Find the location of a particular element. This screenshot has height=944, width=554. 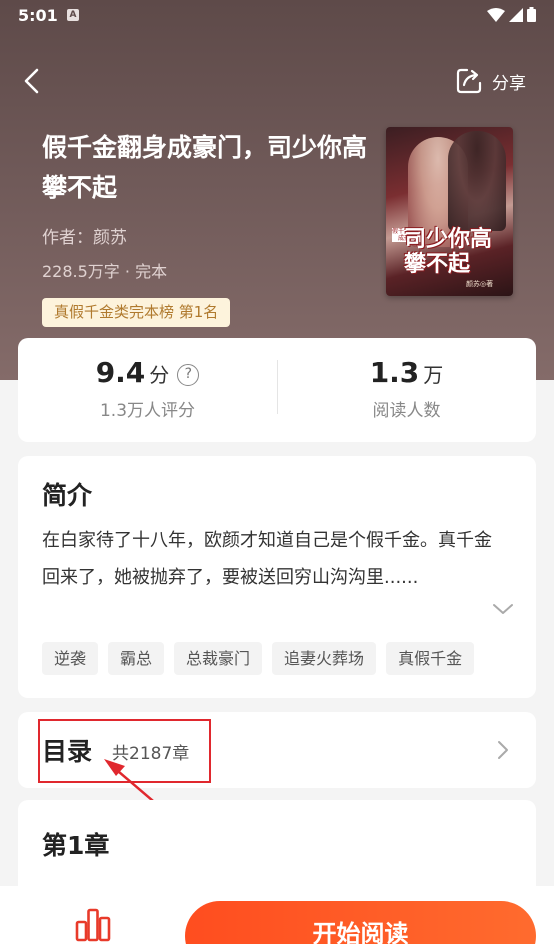

readers-unit: 万 is located at coordinates (433, 375).